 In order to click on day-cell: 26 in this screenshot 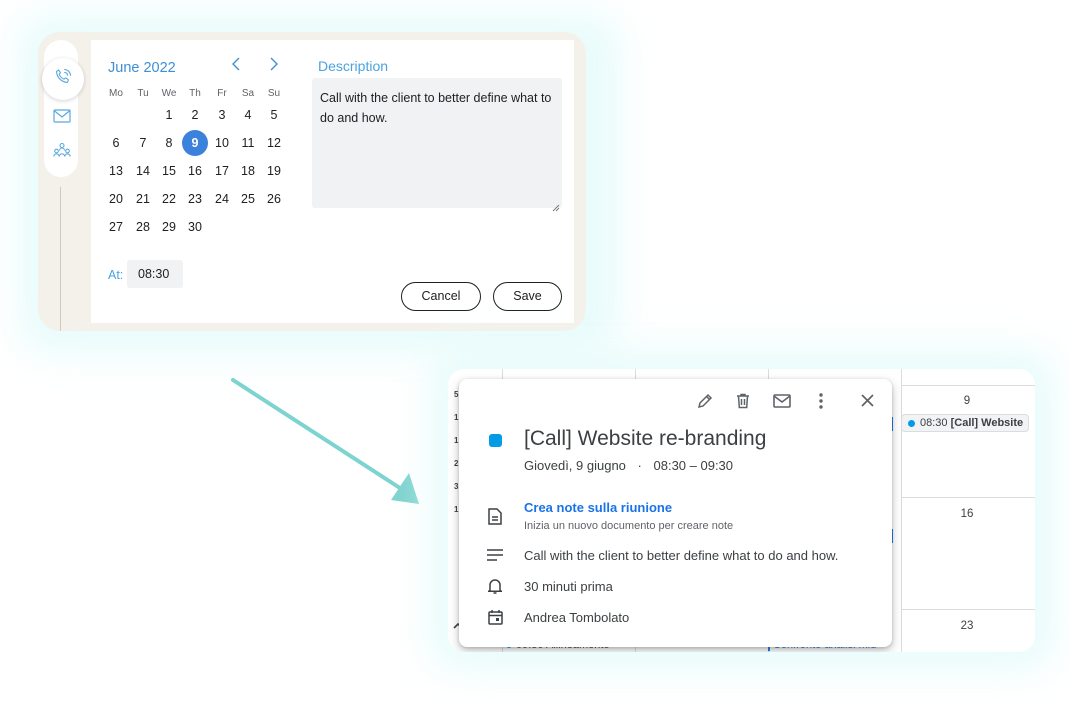, I will do `click(274, 199)`.